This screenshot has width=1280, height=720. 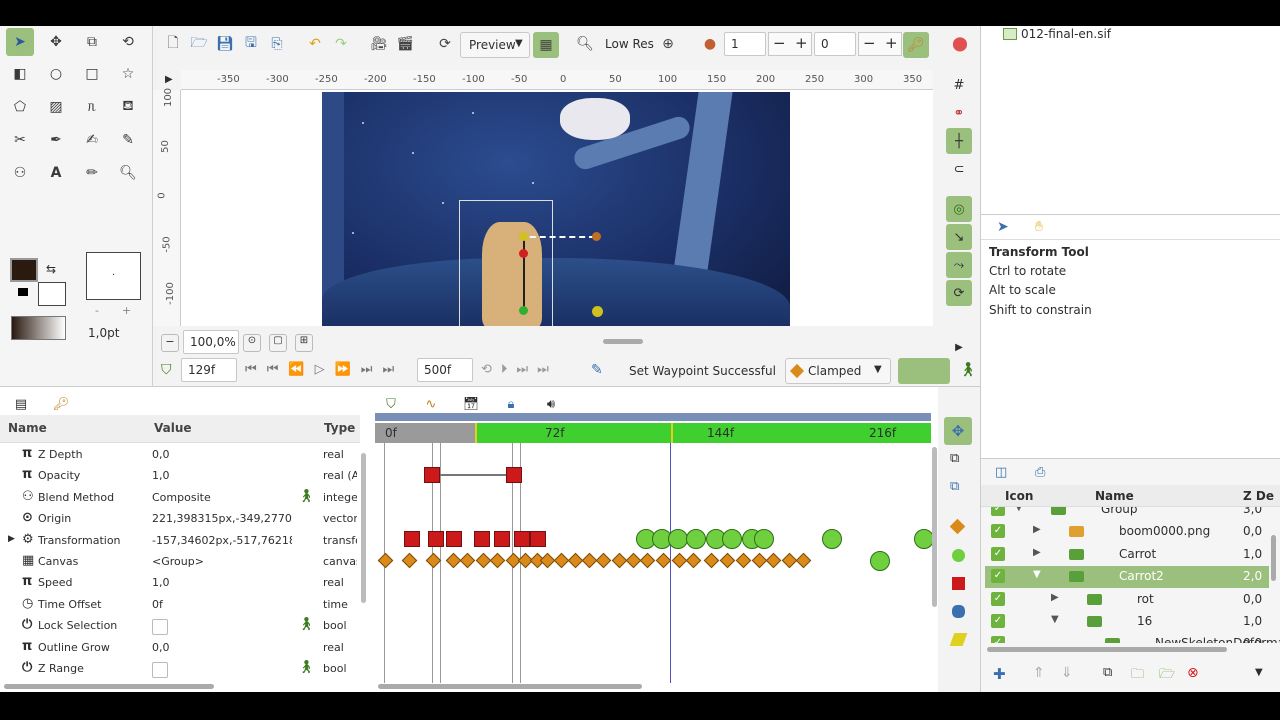 What do you see at coordinates (1039, 227) in the screenshot?
I see `hand-tab-icon: ✋︎` at bounding box center [1039, 227].